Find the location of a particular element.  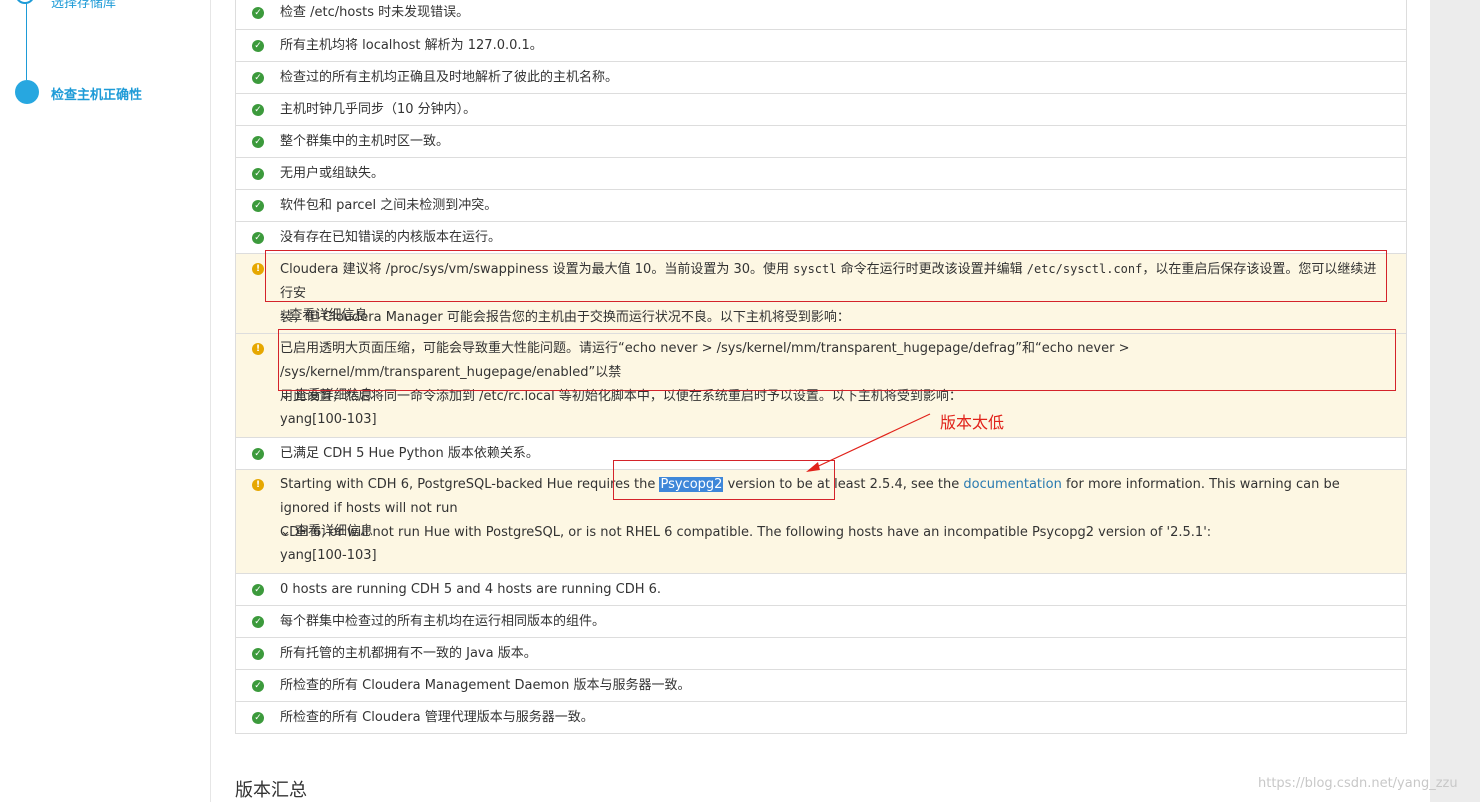

section-title-version-summary: 版本汇总 is located at coordinates (271, 790).